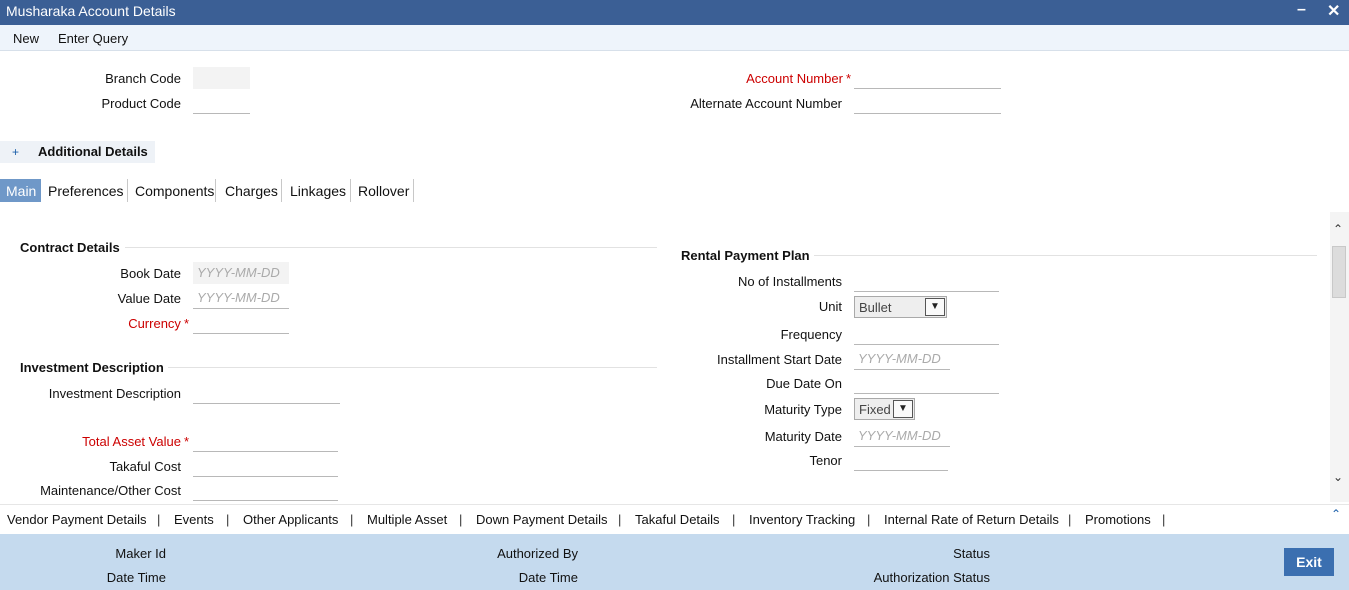  Describe the element at coordinates (110, 490) in the screenshot. I see `maintenance-cost-label: Maintenance/Other Cost` at that location.